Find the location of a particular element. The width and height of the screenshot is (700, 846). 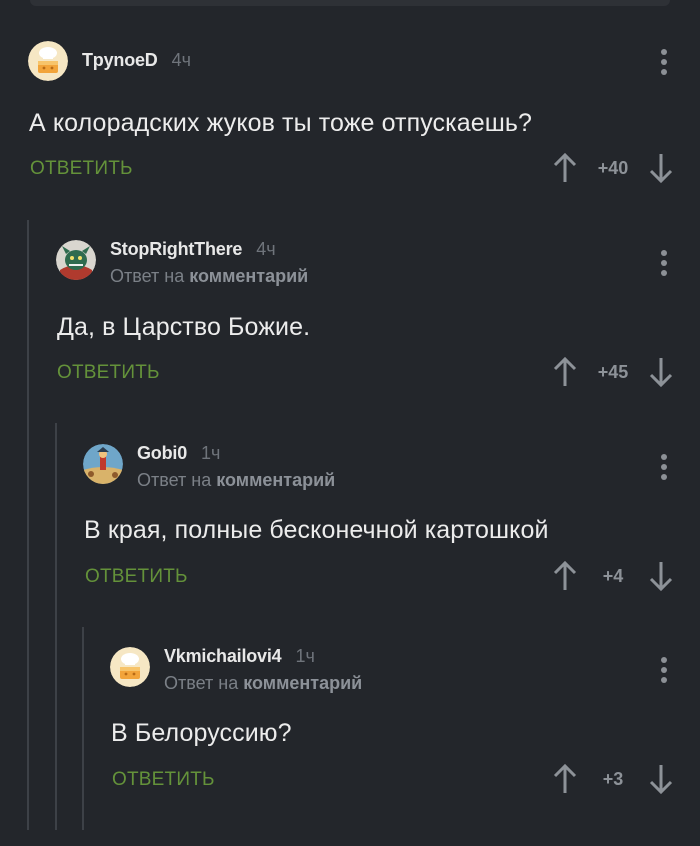

comment-text: В Белоруссию? is located at coordinates (201, 733).